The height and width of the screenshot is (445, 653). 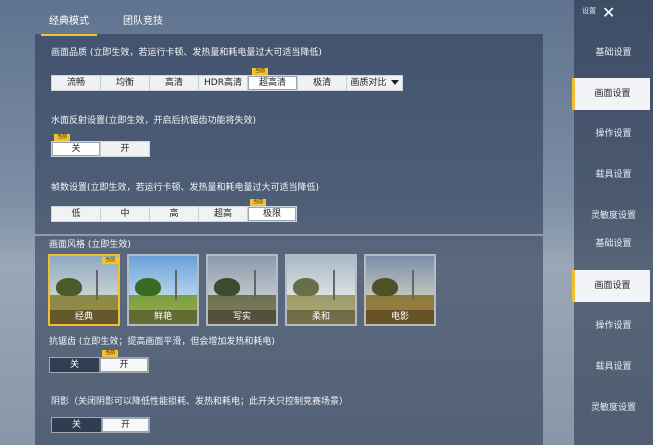 I want to click on style-thumb-cinema: 电影, so click(x=400, y=290).